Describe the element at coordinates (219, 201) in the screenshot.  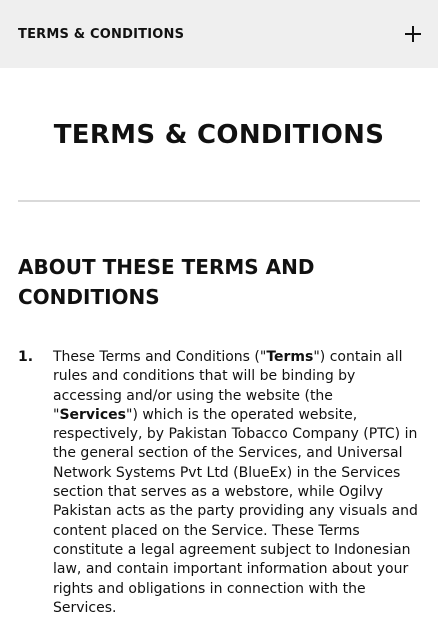
I see `divider` at that location.